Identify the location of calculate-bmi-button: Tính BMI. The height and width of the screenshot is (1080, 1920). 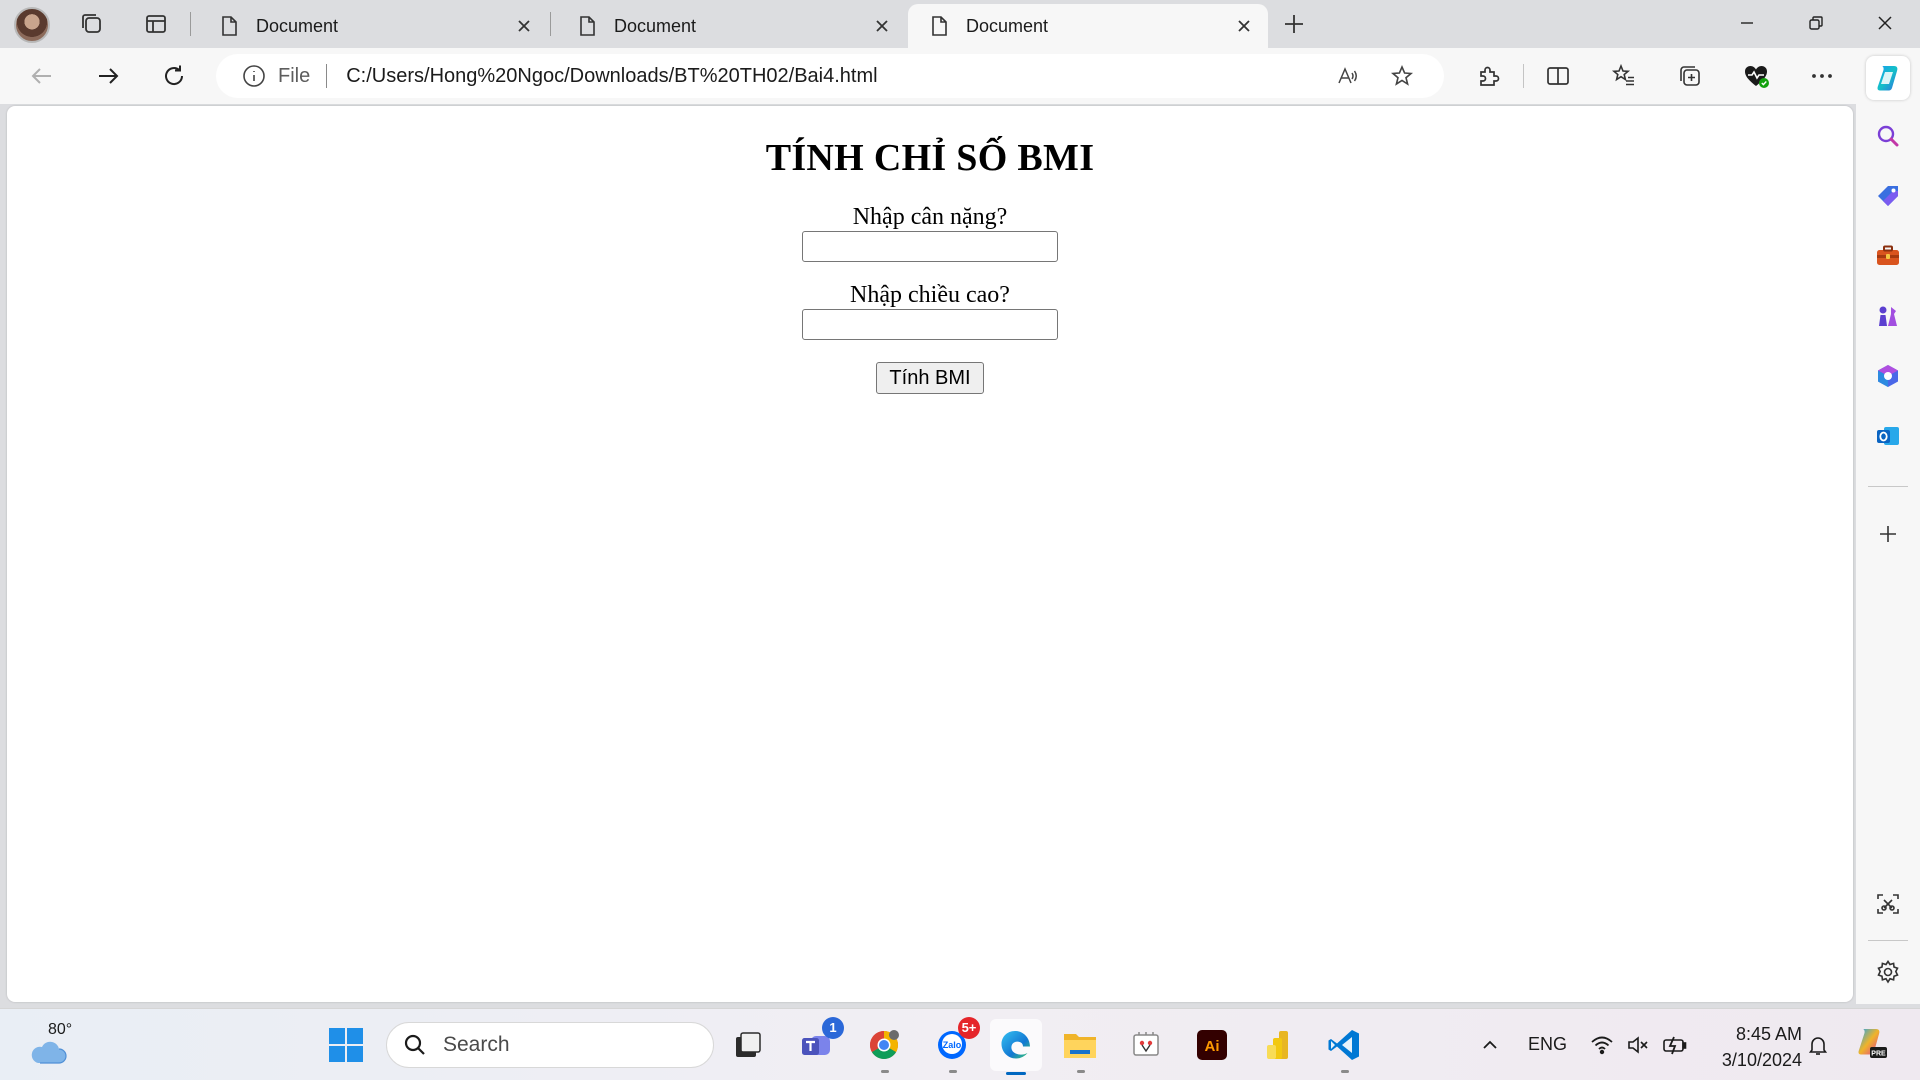
(930, 378).